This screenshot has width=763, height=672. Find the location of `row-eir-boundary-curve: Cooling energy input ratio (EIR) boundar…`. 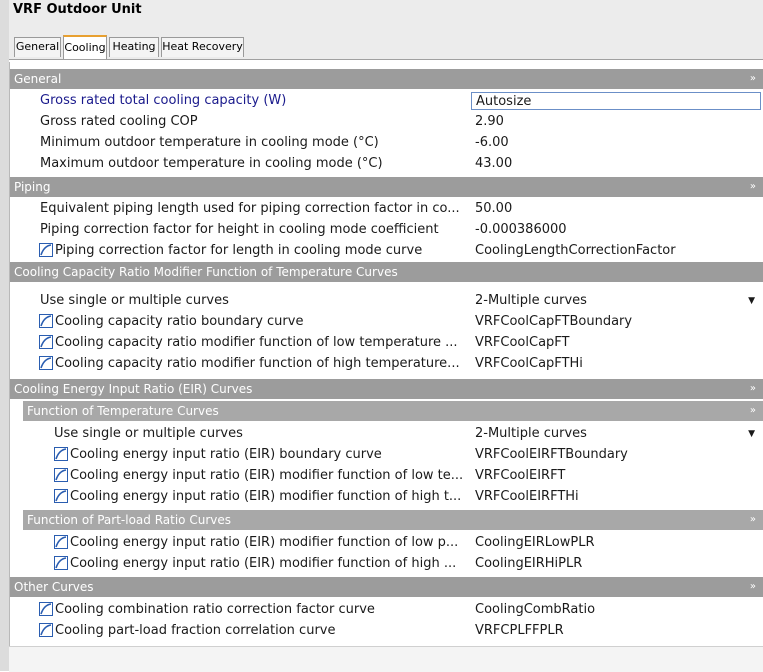

row-eir-boundary-curve: Cooling energy input ratio (EIR) boundar… is located at coordinates (391, 454).